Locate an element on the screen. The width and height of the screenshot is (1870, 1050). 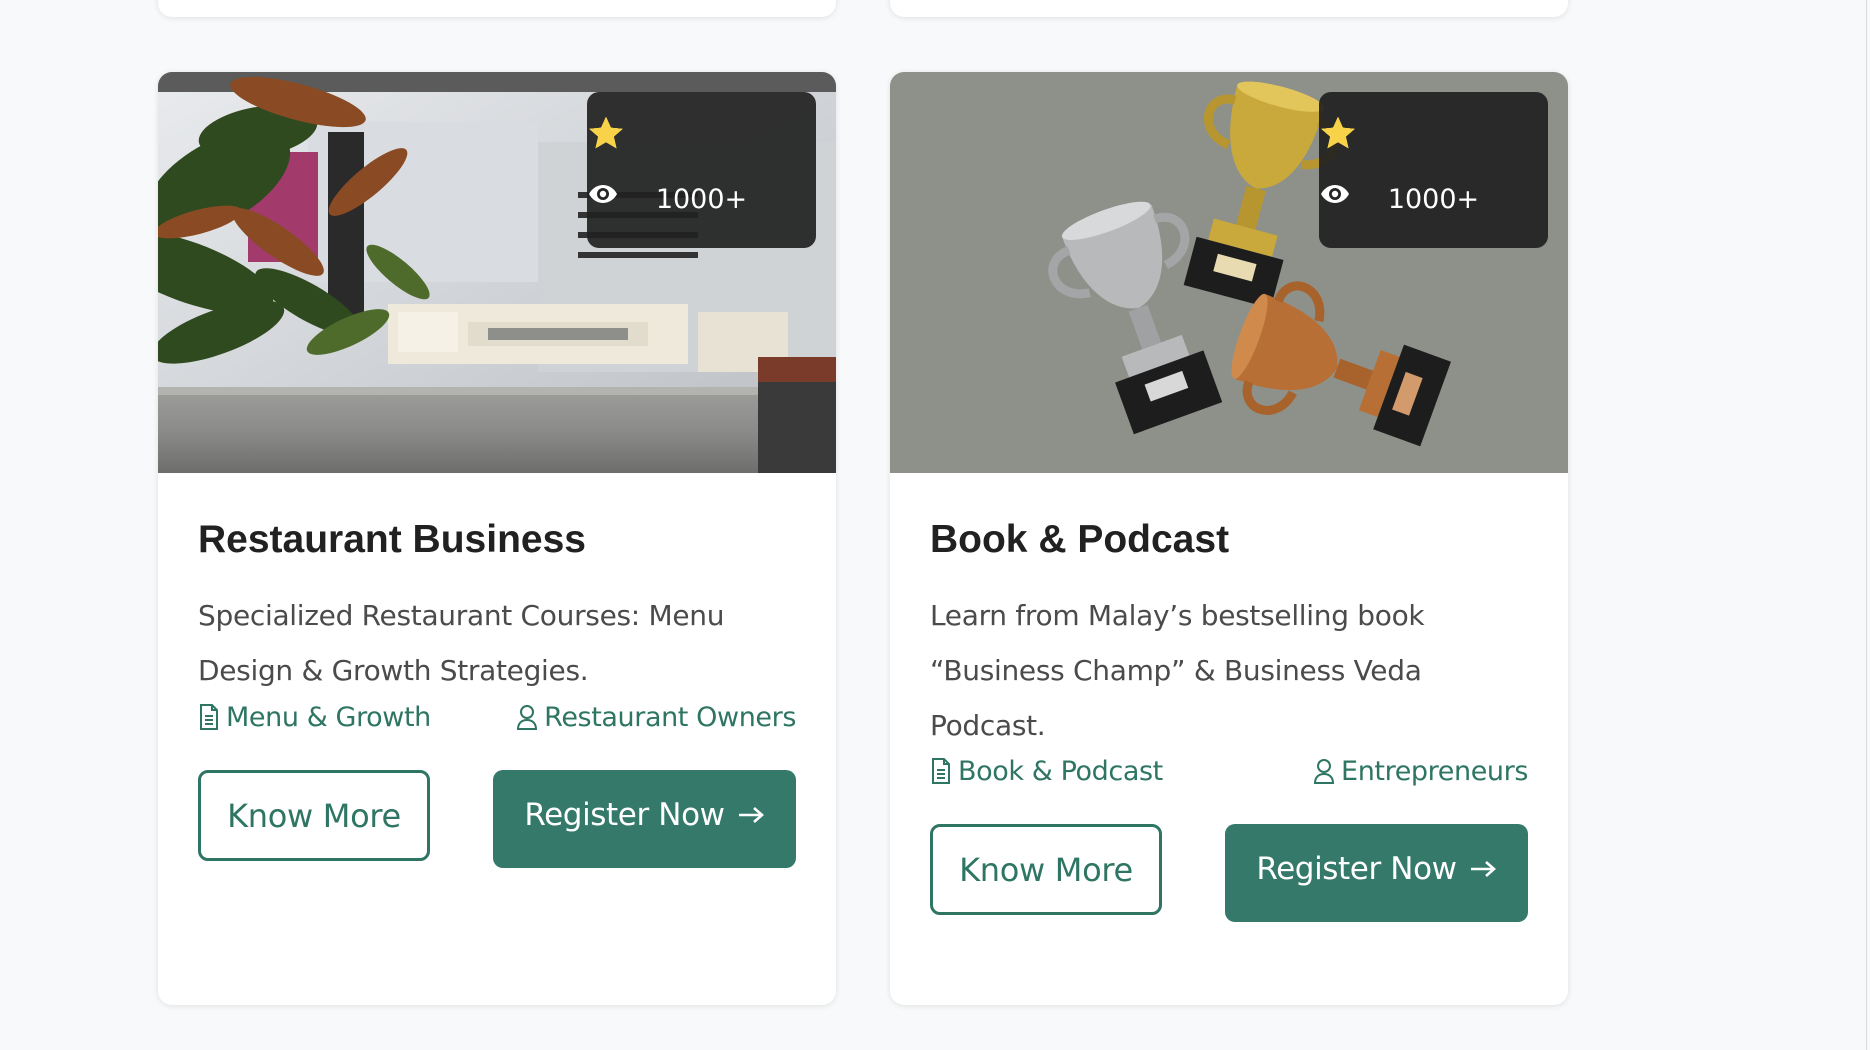
card-title: Book & Podcast is located at coordinates (1080, 539).